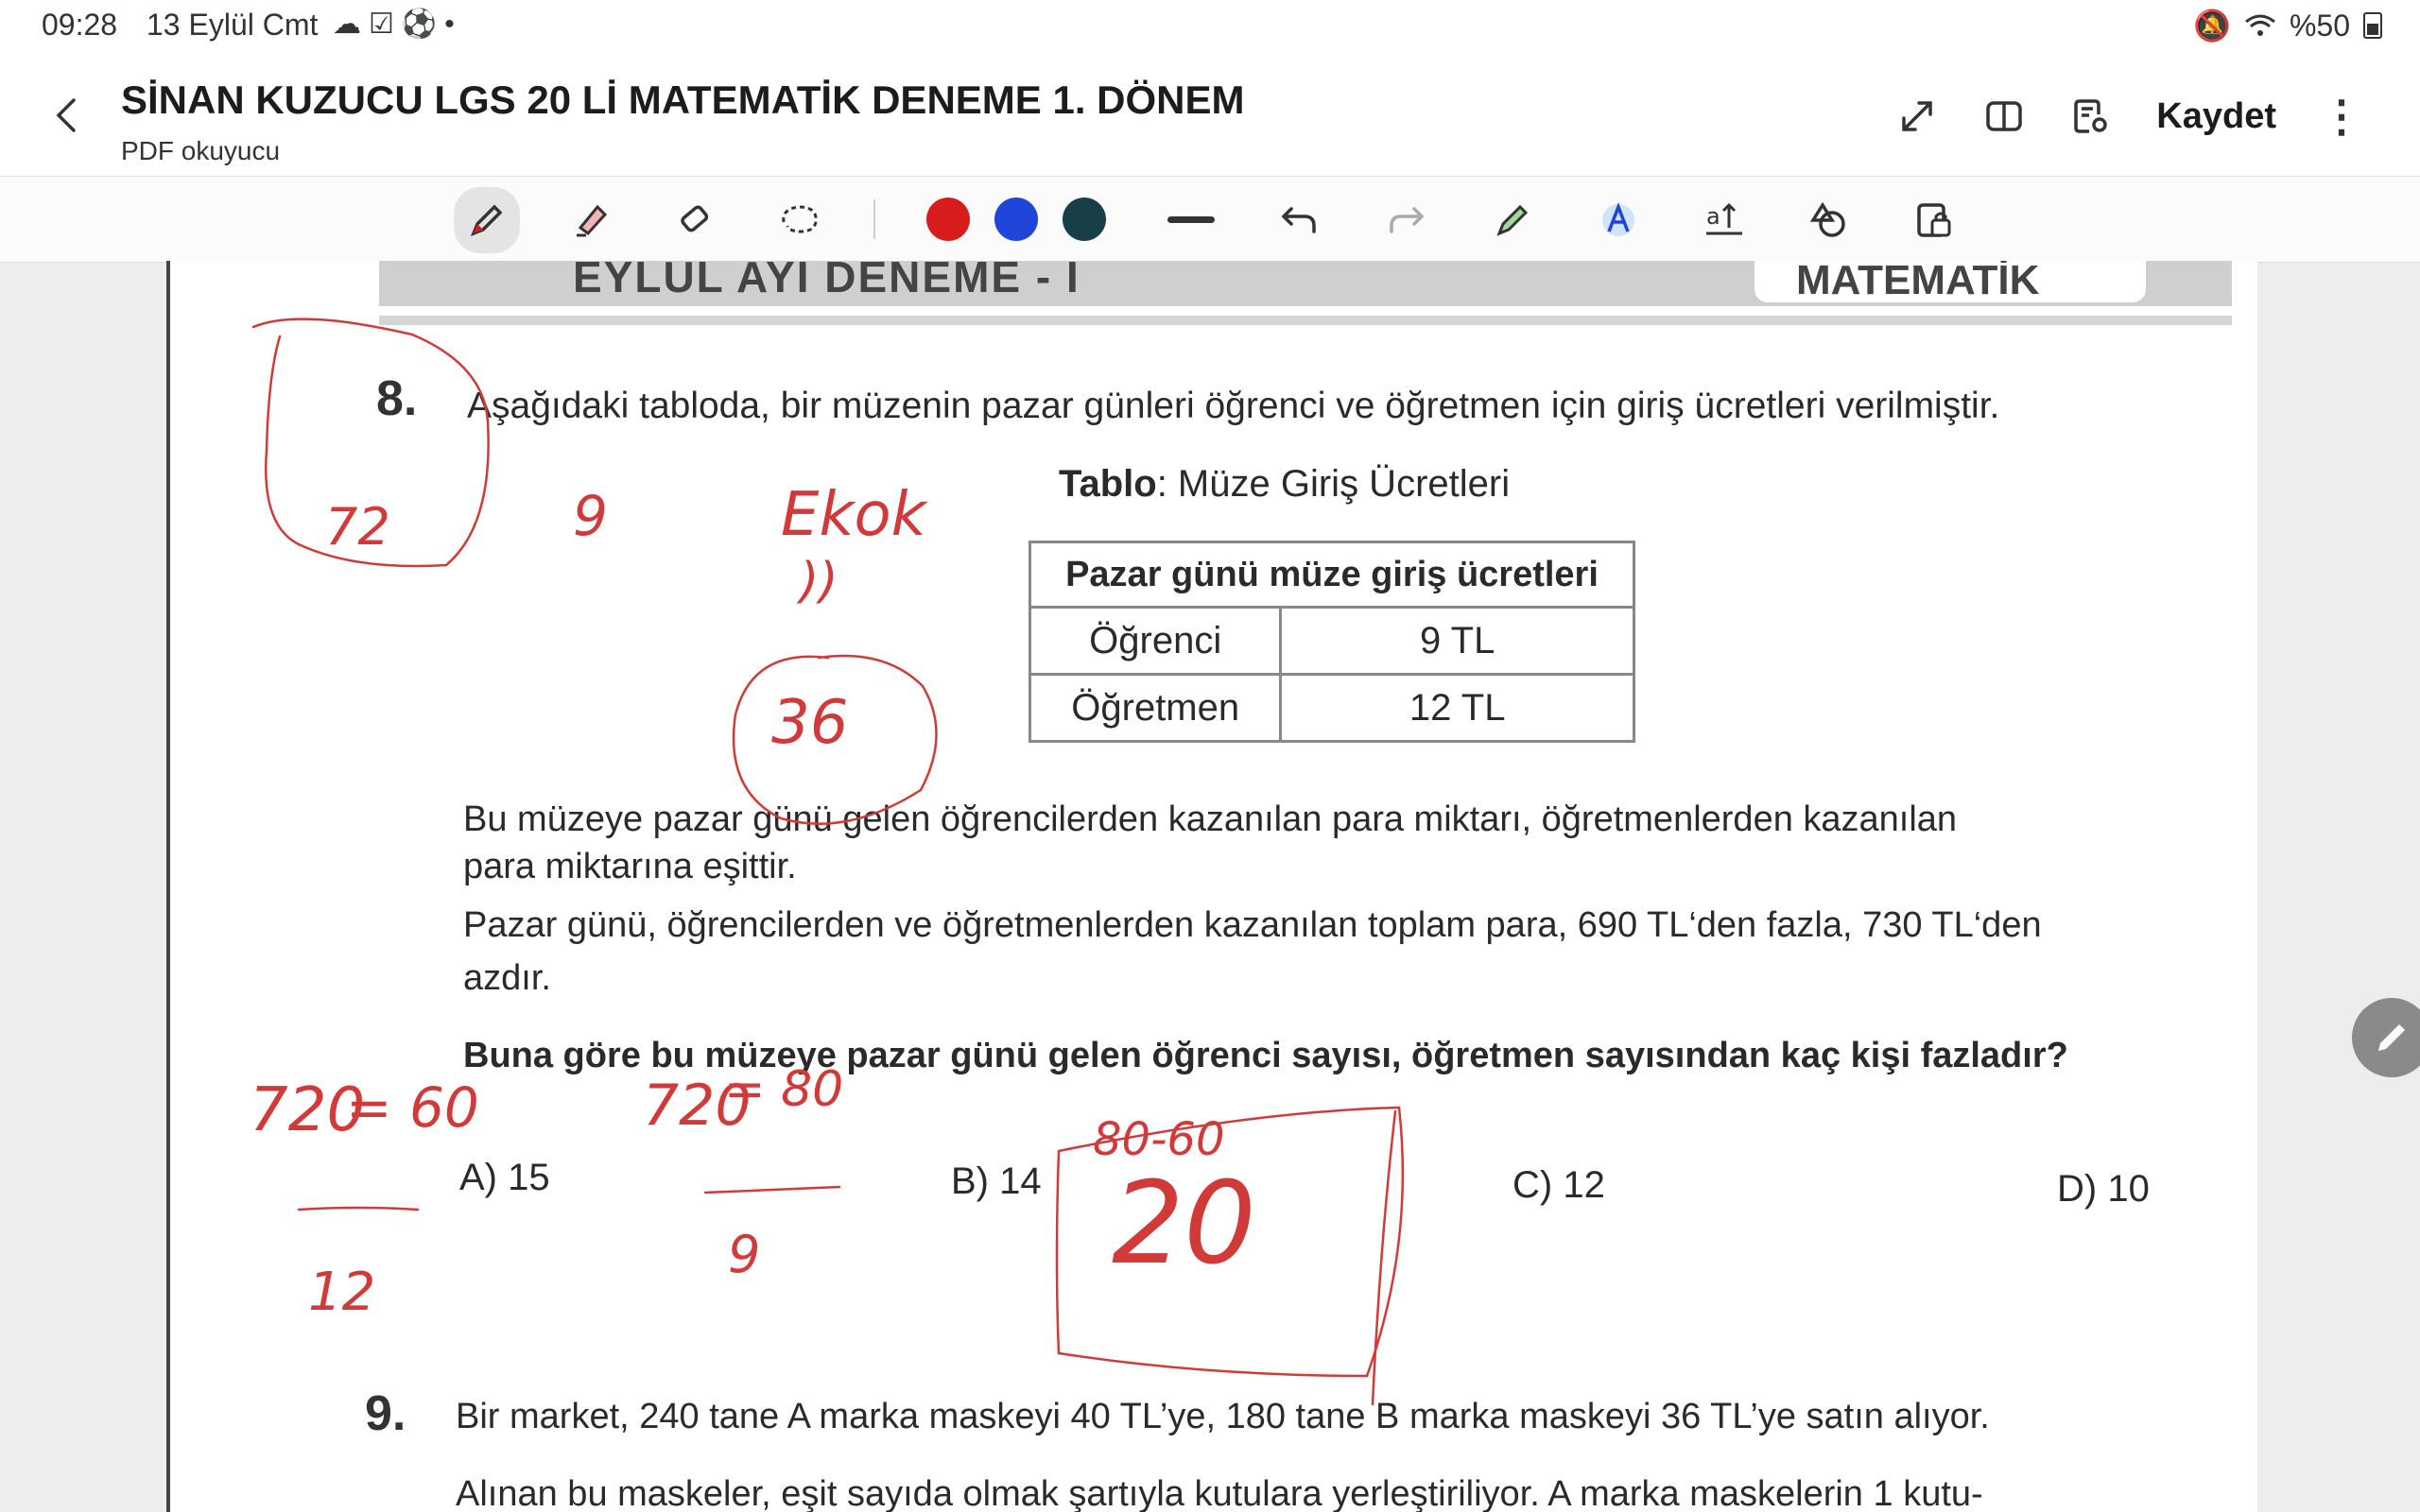 This screenshot has width=2420, height=1512. I want to click on highlighter-icon, so click(591, 220).